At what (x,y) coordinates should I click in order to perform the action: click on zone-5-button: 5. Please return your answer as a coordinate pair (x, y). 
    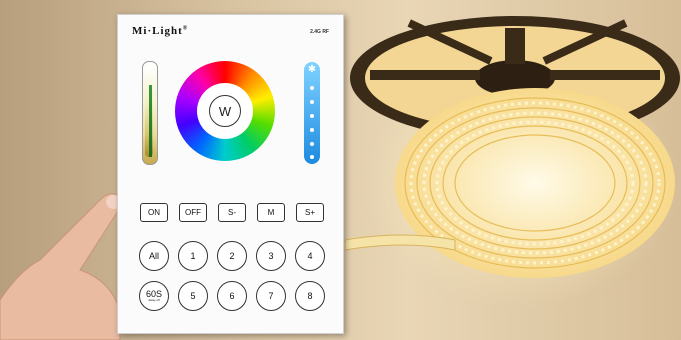
    Looking at the image, I should click on (193, 296).